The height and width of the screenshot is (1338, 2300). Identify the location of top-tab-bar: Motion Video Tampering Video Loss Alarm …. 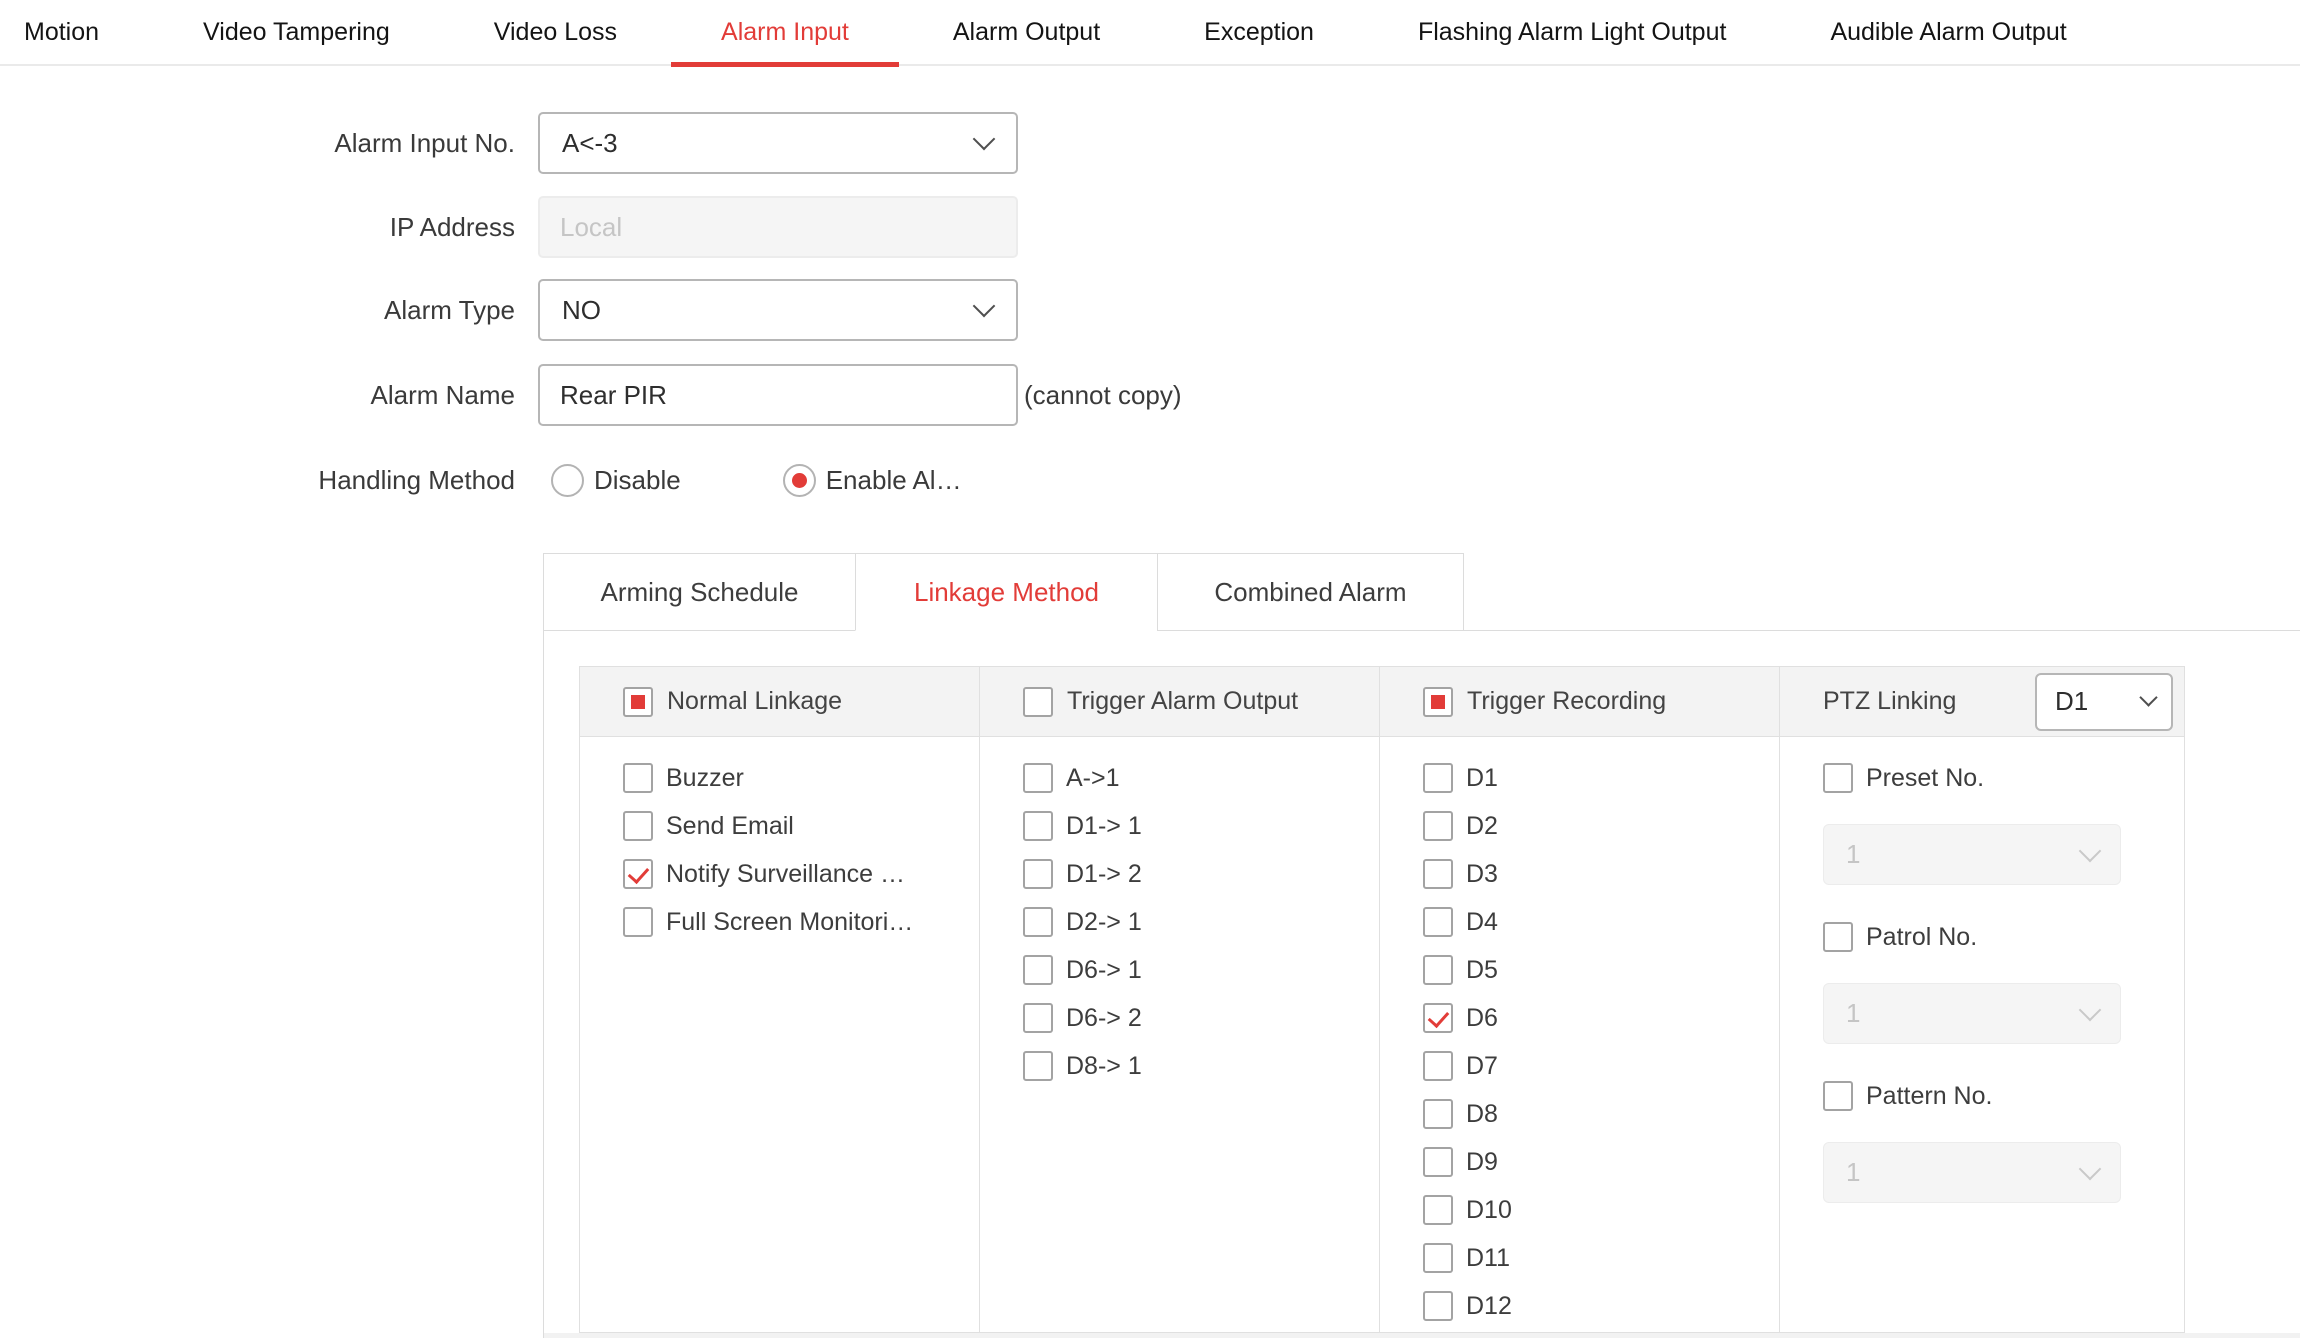
(1150, 33).